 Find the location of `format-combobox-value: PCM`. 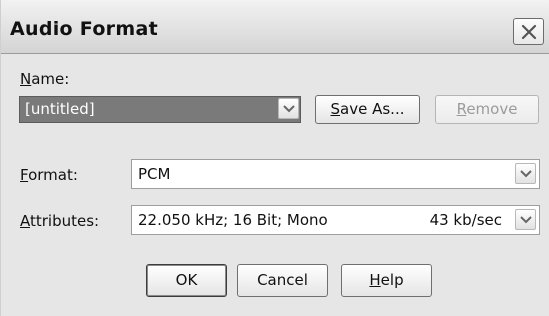

format-combobox-value: PCM is located at coordinates (154, 174).